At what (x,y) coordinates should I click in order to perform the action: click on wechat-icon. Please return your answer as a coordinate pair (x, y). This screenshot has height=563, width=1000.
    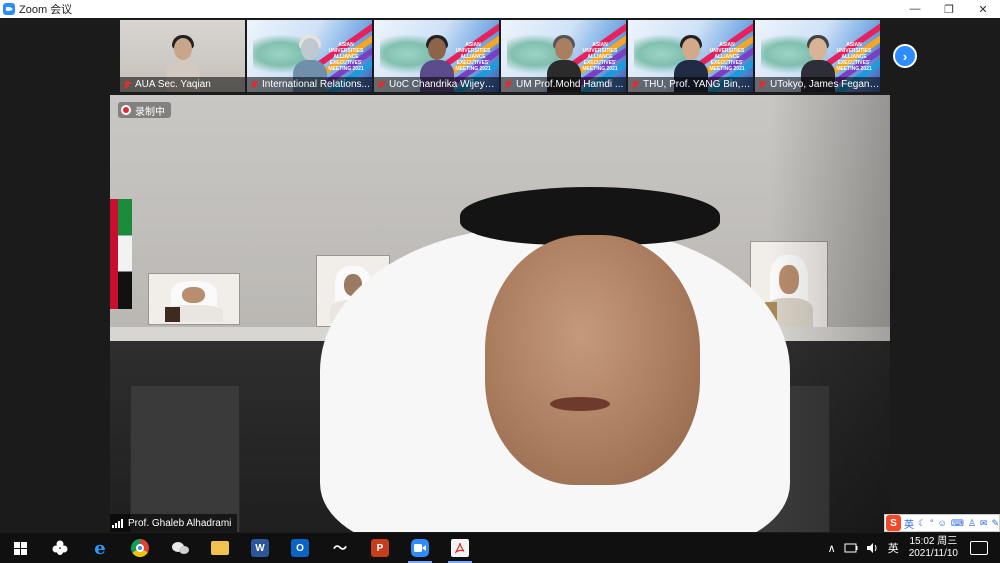
    Looking at the image, I should click on (180, 548).